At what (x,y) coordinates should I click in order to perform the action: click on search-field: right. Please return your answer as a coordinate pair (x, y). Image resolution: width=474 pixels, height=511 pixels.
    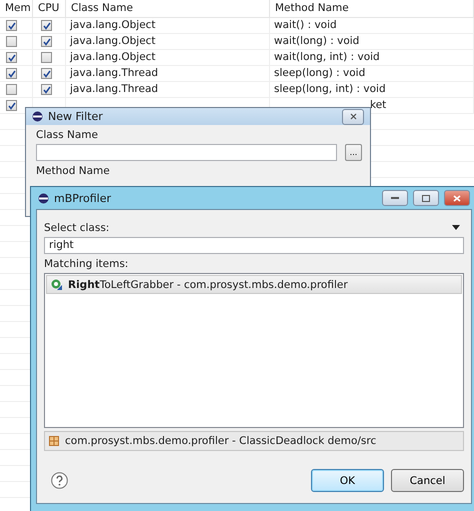
    Looking at the image, I should click on (254, 245).